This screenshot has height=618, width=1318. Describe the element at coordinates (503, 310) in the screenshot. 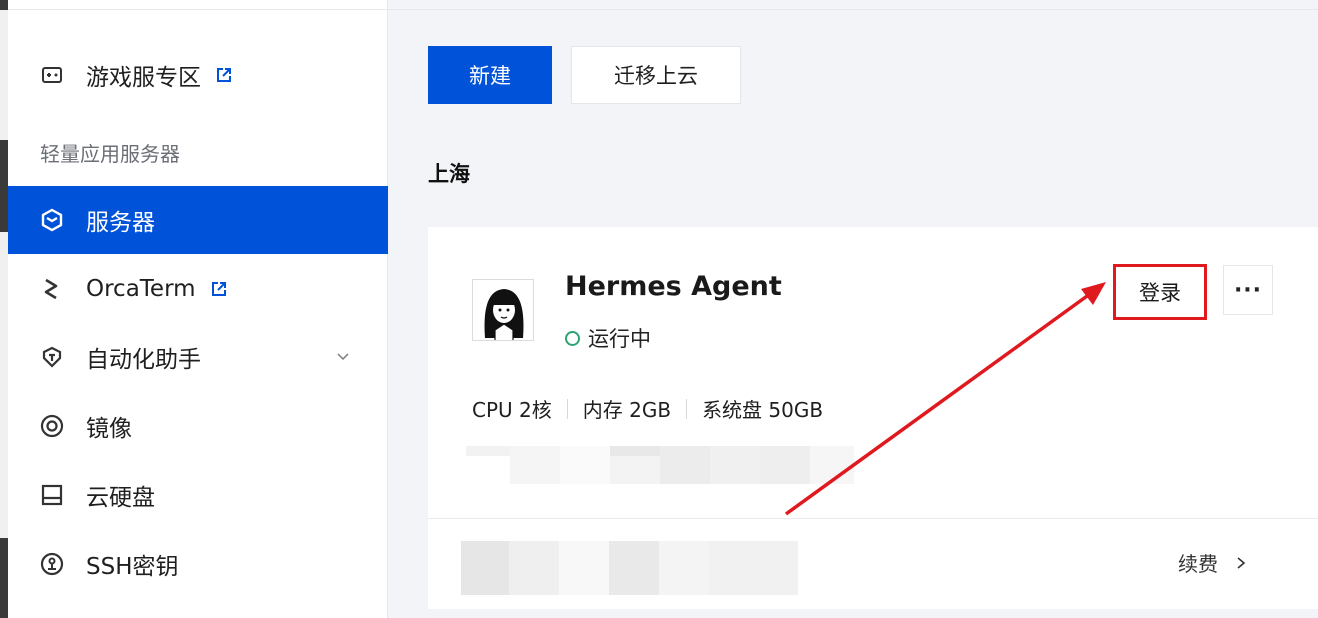

I see `instance-avatar` at that location.